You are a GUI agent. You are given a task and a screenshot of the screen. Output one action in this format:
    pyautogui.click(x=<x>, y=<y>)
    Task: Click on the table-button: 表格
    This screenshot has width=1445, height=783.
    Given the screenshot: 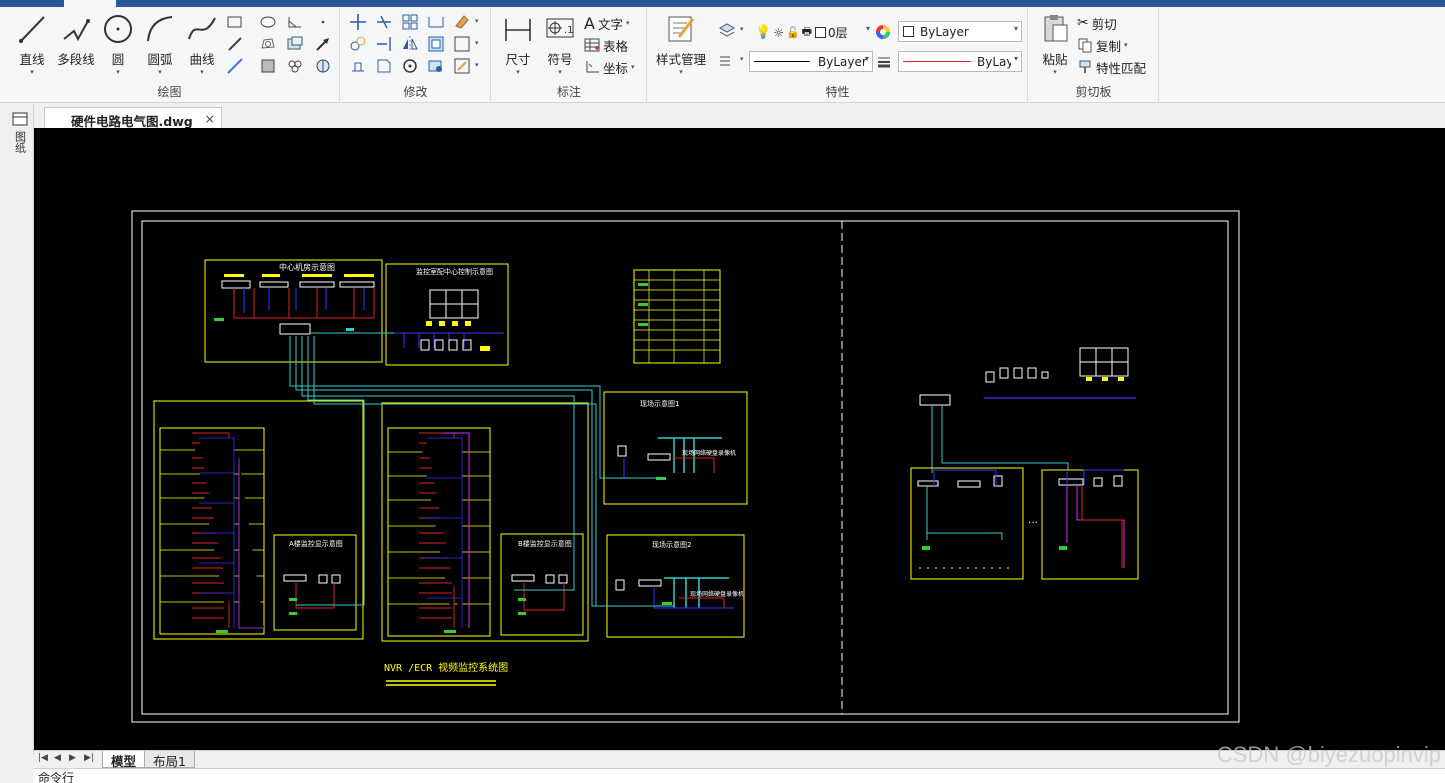 What is the action you would take?
    pyautogui.click(x=606, y=45)
    